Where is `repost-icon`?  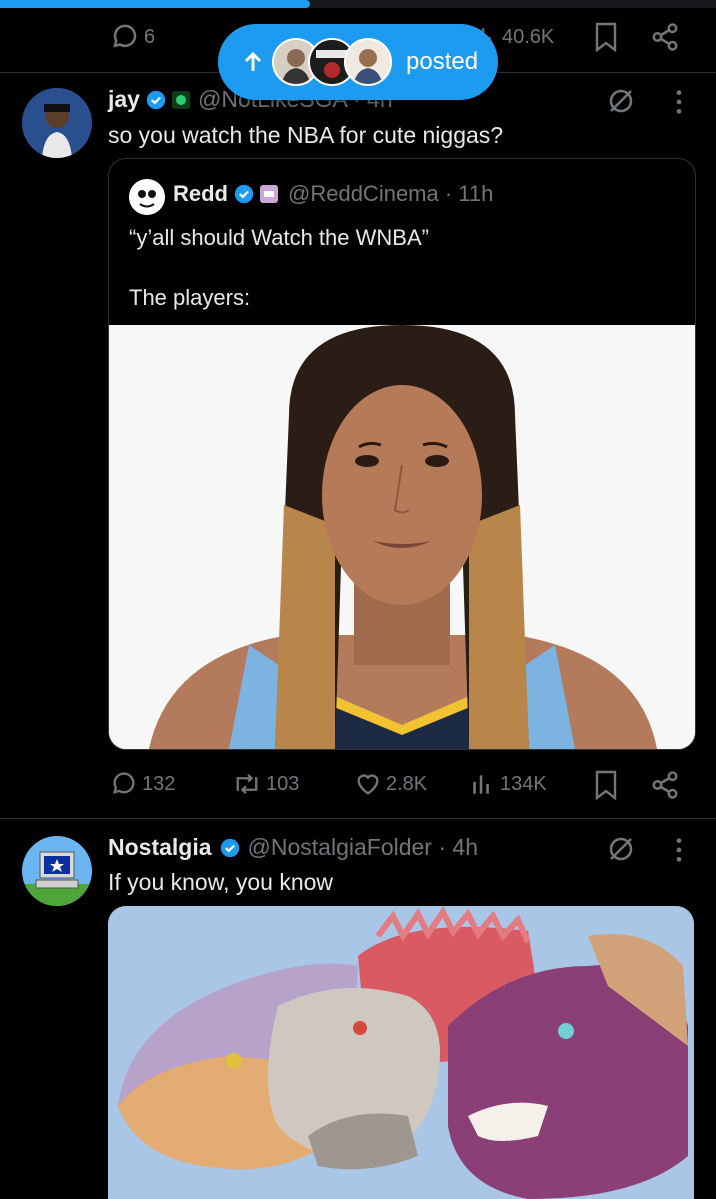
repost-icon is located at coordinates (247, 784).